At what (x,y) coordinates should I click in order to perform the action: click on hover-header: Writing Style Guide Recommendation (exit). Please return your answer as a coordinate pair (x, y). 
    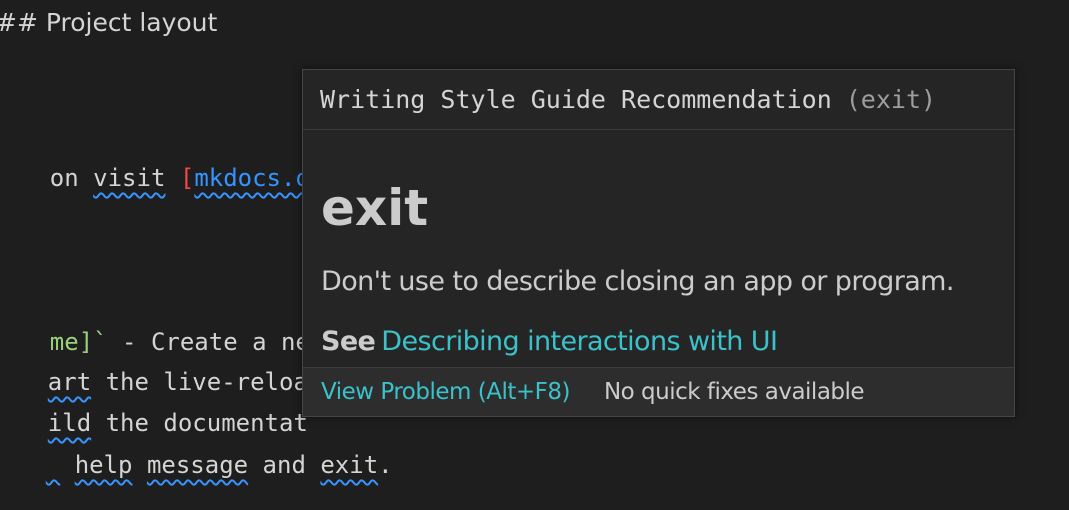
    Looking at the image, I should click on (658, 100).